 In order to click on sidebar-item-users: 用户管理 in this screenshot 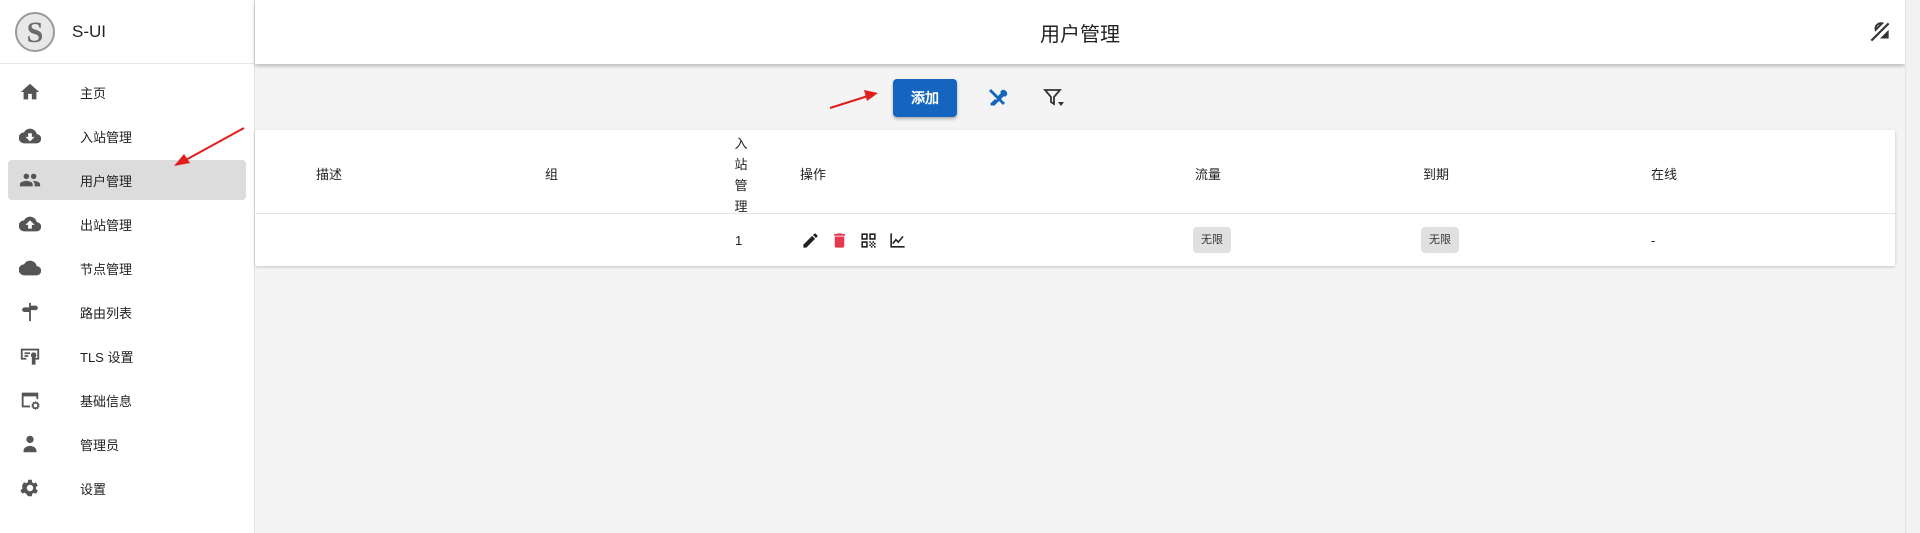, I will do `click(127, 180)`.